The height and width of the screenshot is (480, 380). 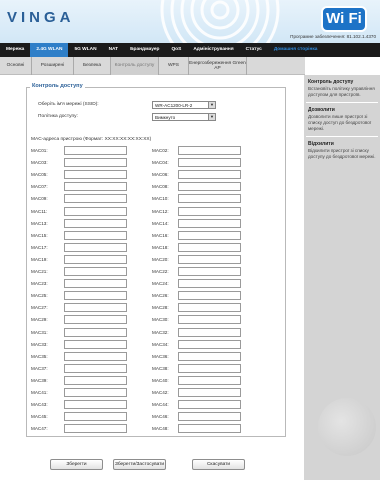 I want to click on policy-label: Політика доступу:, so click(x=58, y=116).